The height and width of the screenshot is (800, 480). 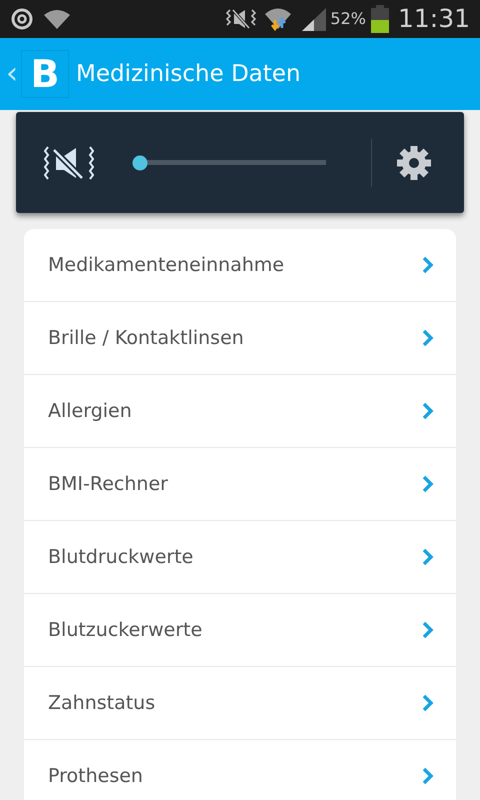 I want to click on menu-item: Blutzuckerwerte, so click(x=240, y=630).